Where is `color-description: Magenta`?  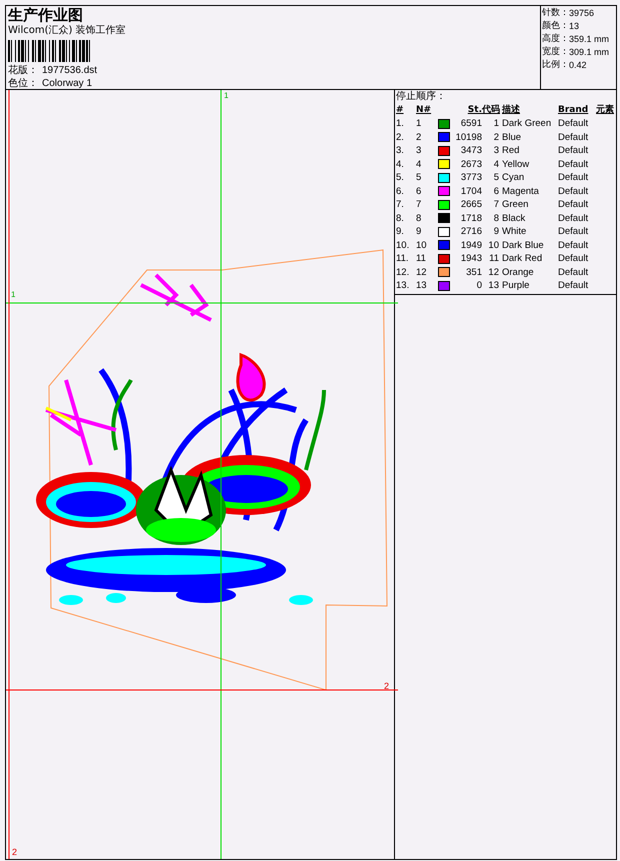 color-description: Magenta is located at coordinates (521, 191).